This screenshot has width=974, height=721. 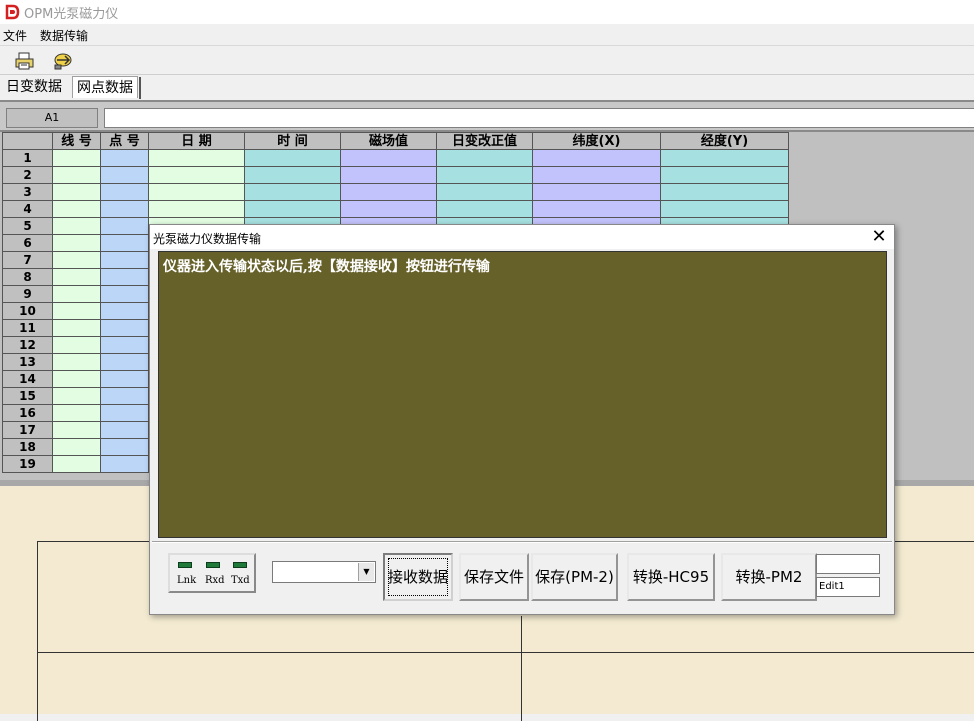 What do you see at coordinates (27, 260) in the screenshot?
I see `row-header: 7` at bounding box center [27, 260].